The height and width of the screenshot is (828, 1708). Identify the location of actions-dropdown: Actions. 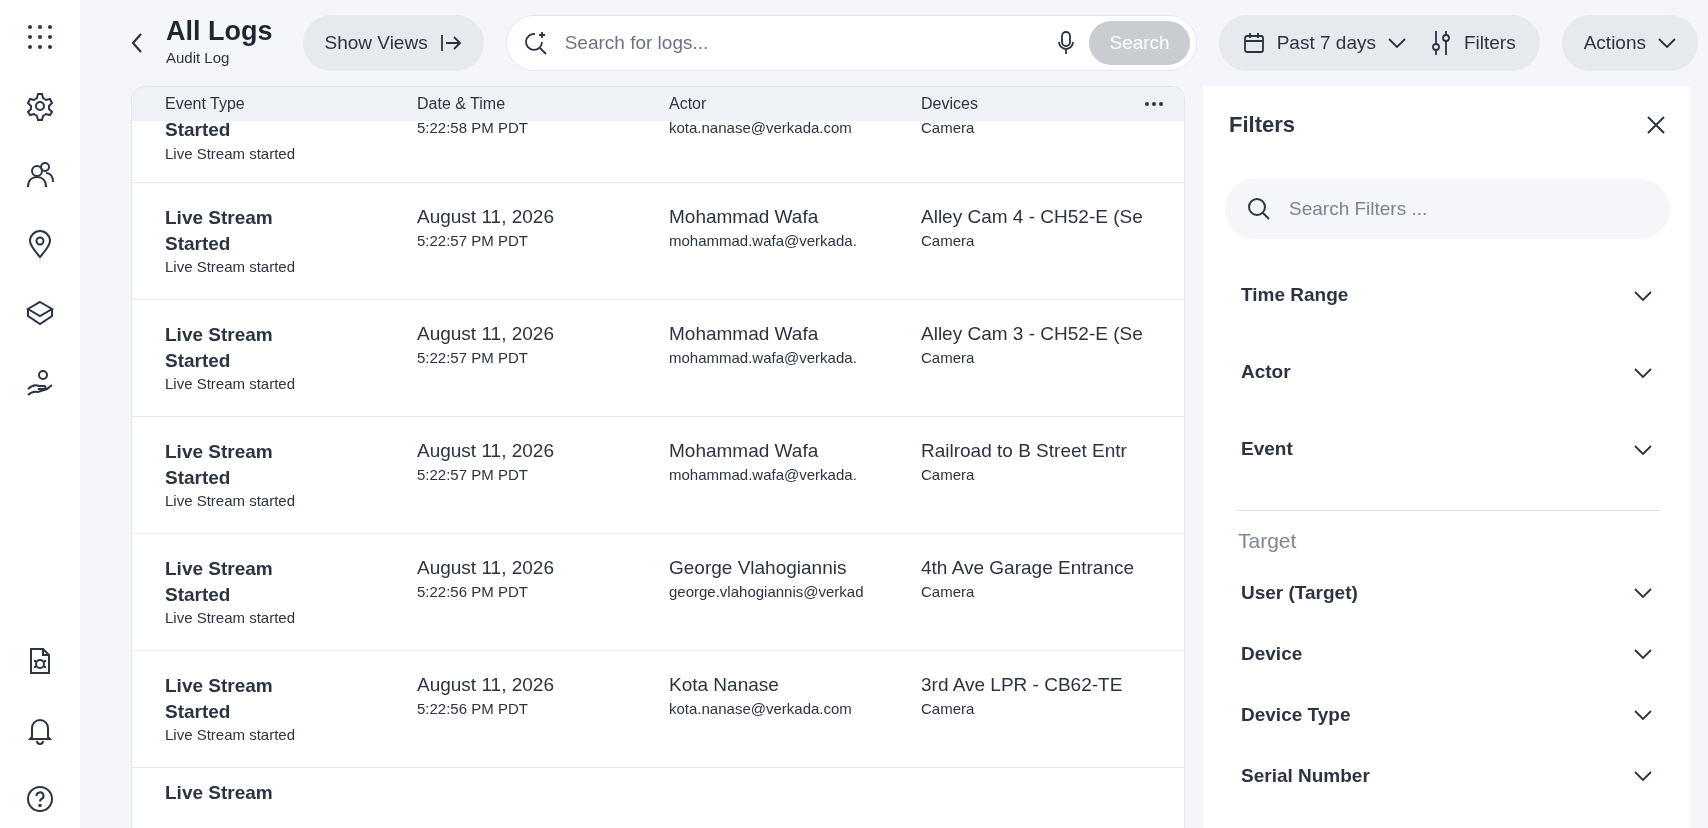
(1629, 43).